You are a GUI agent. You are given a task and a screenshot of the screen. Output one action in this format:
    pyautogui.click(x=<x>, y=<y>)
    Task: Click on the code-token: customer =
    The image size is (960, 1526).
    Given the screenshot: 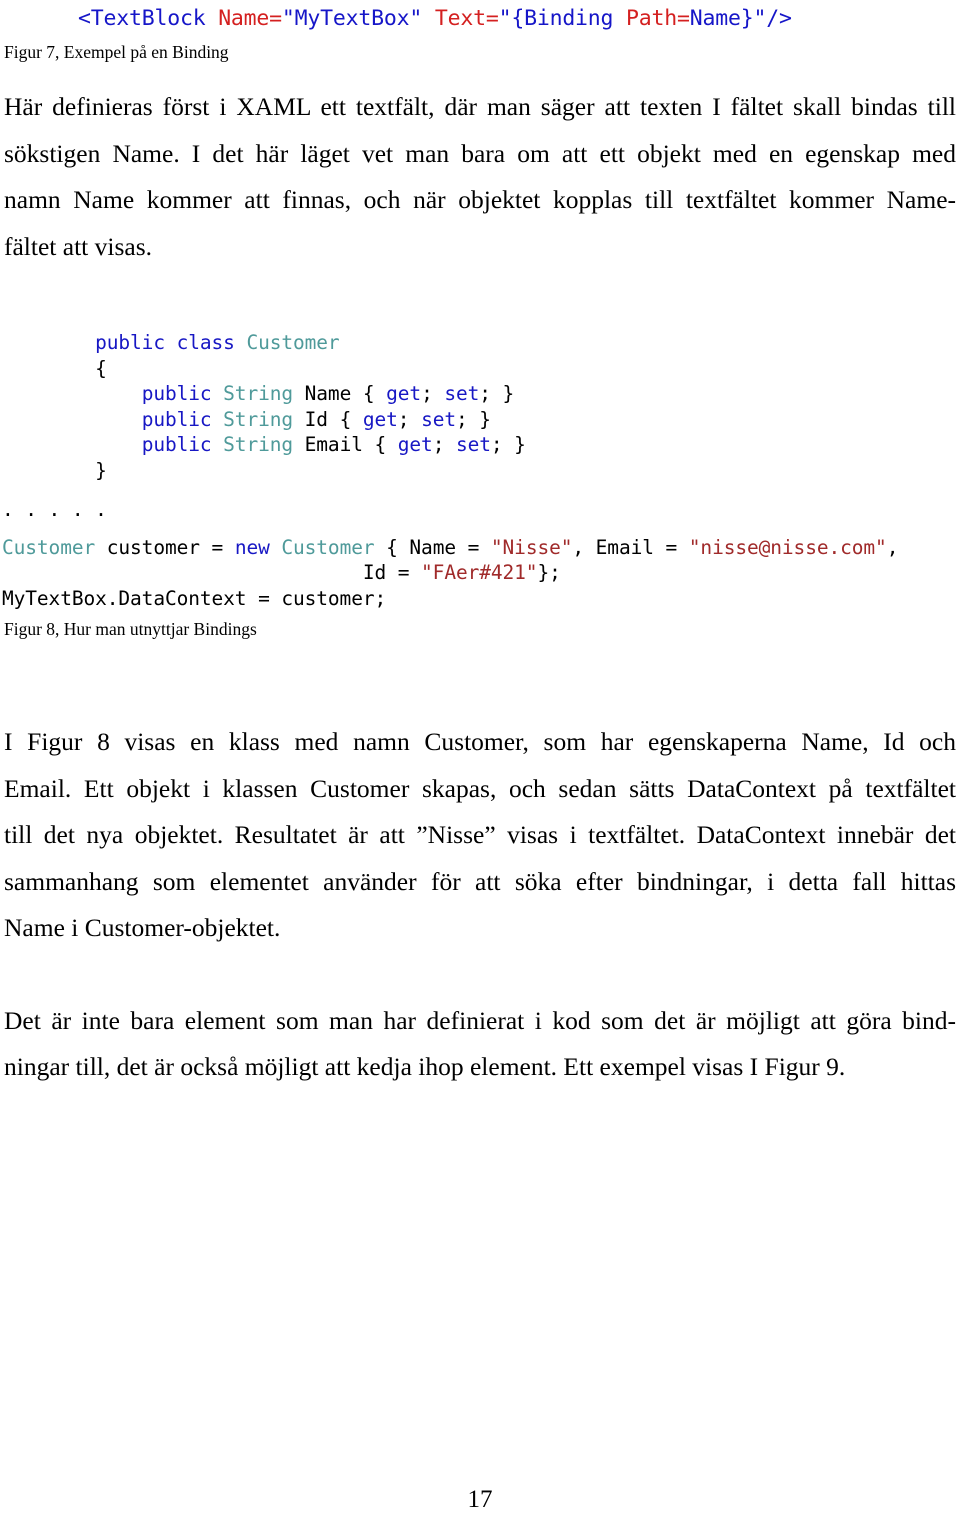 What is the action you would take?
    pyautogui.click(x=165, y=547)
    